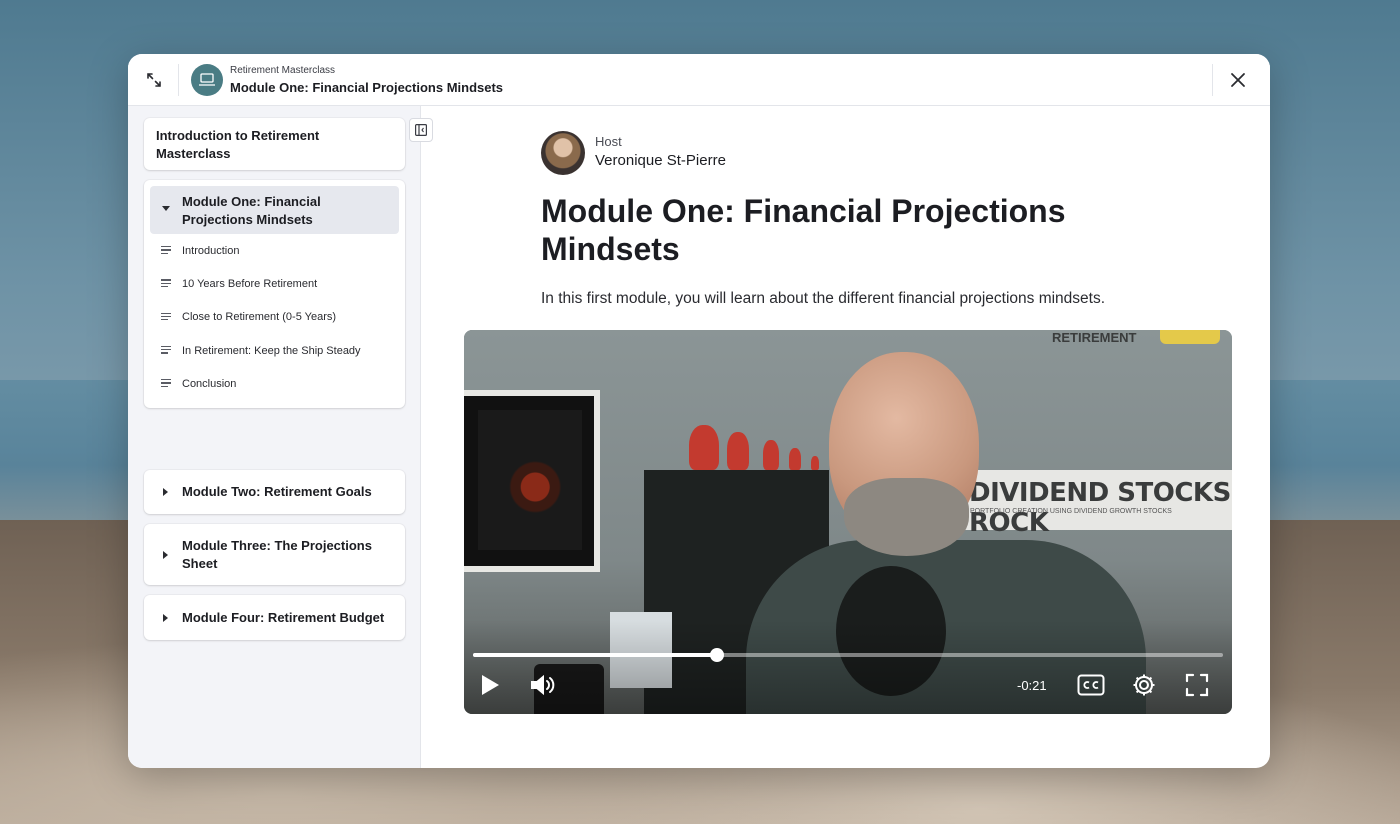 Image resolution: width=1400 pixels, height=824 pixels. I want to click on lesson-item: 10 Years Before Retirement, so click(274, 283).